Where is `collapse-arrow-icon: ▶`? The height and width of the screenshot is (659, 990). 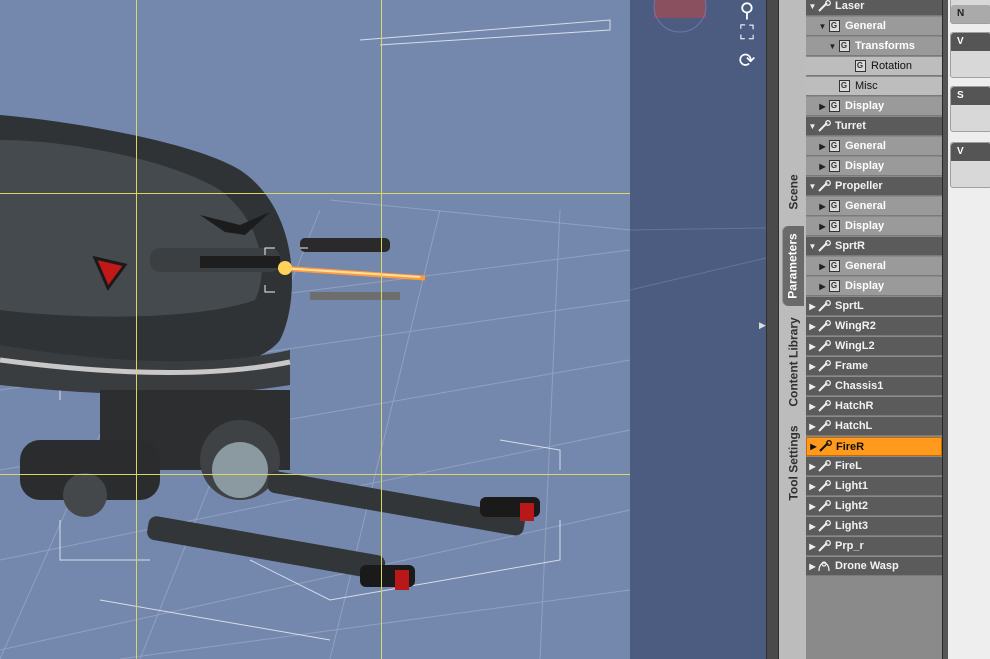 collapse-arrow-icon: ▶ is located at coordinates (762, 325).